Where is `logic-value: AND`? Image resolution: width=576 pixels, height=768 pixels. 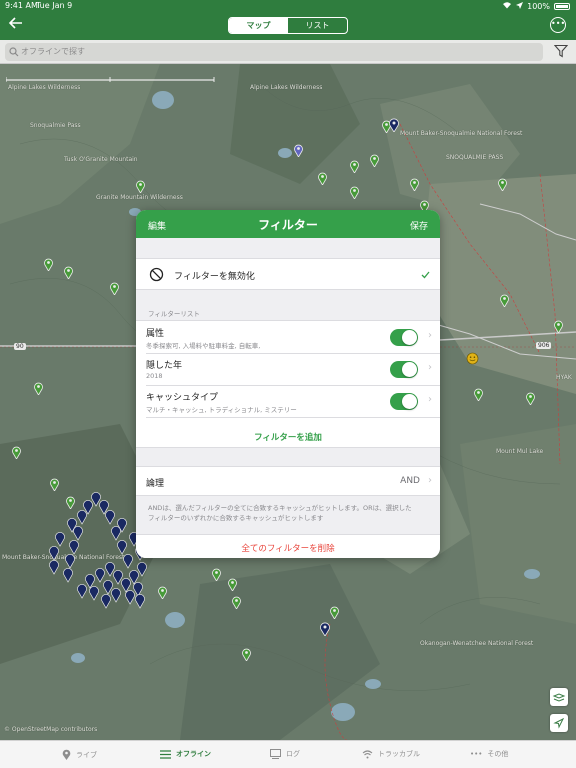 logic-value: AND is located at coordinates (410, 481).